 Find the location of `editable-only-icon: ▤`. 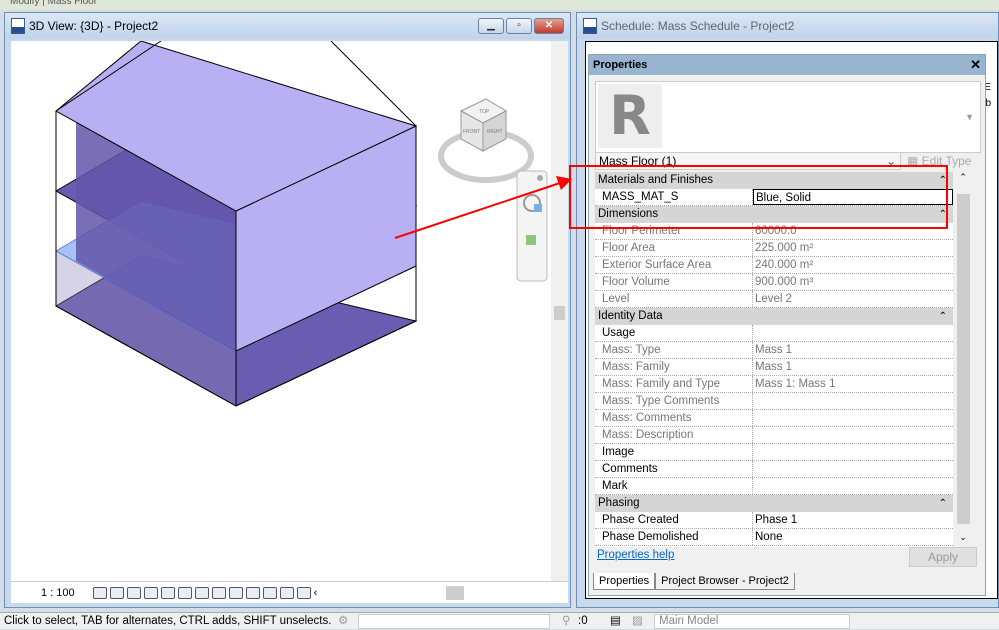

editable-only-icon: ▤ is located at coordinates (615, 621).